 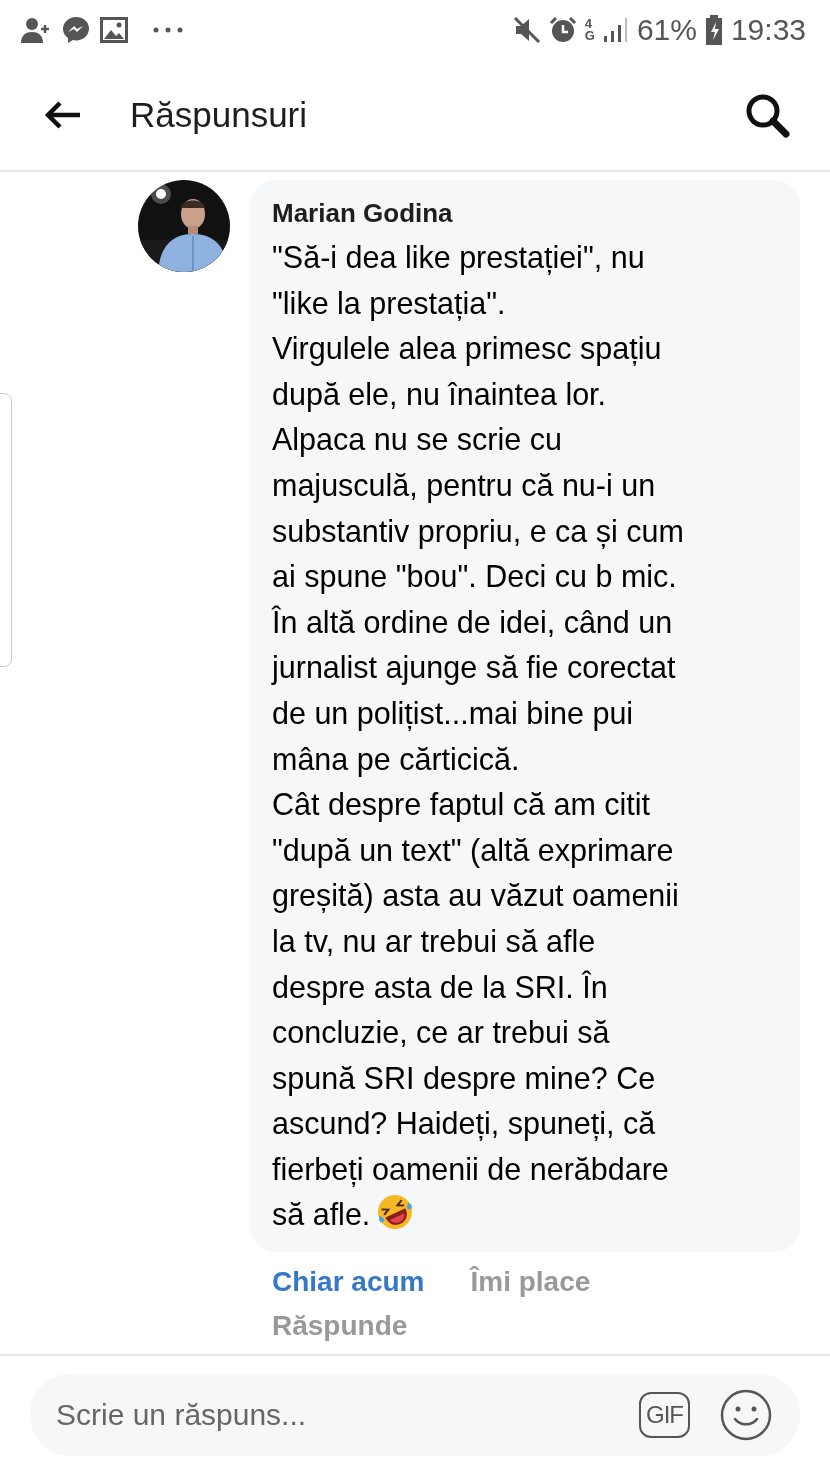 What do you see at coordinates (478, 531) in the screenshot?
I see `comment-text-line: substantiv propriu, e ca și cum` at bounding box center [478, 531].